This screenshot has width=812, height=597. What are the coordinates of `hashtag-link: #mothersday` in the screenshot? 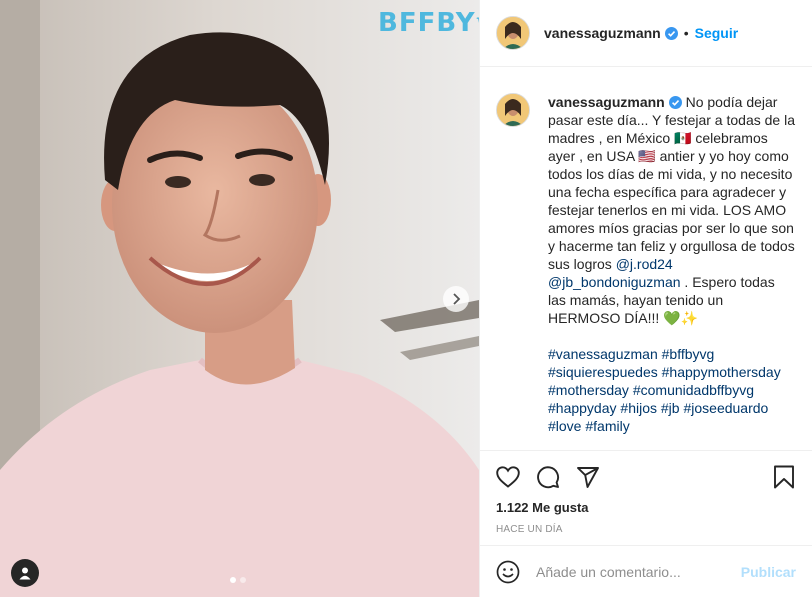 It's located at (588, 390).